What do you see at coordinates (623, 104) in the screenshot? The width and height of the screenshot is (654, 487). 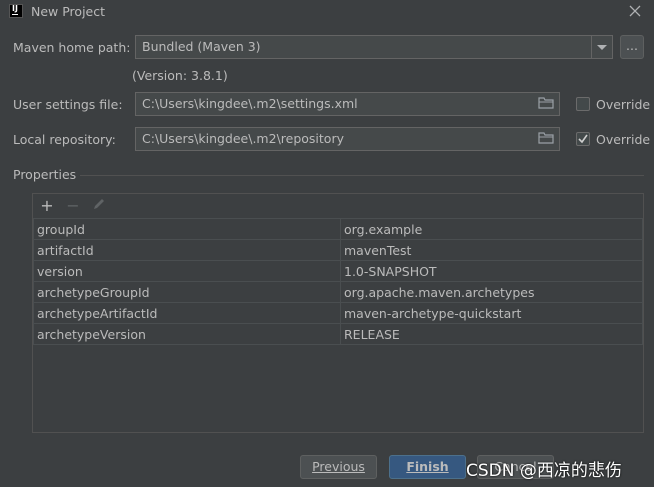 I see `user-settings-override-label: Override` at bounding box center [623, 104].